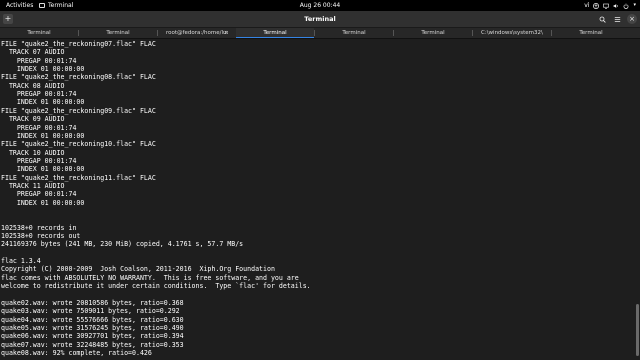  I want to click on tab-terminal-8: Terminal, so click(591, 33).